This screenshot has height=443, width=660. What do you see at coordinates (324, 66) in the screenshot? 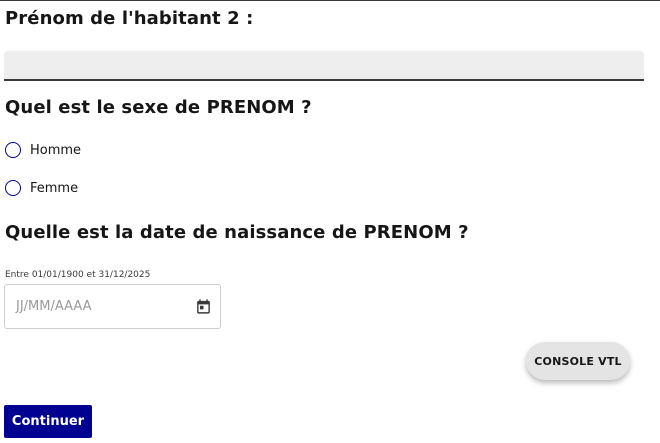
I see `firstname-input` at bounding box center [324, 66].